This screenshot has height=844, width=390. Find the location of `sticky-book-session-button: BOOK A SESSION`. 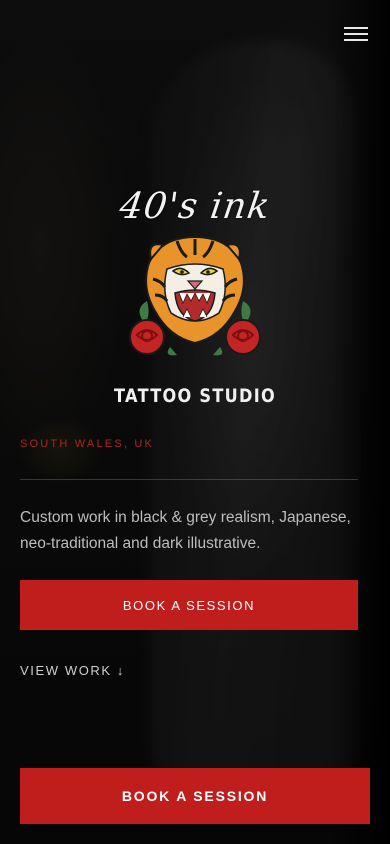

sticky-book-session-button: BOOK A SESSION is located at coordinates (195, 796).